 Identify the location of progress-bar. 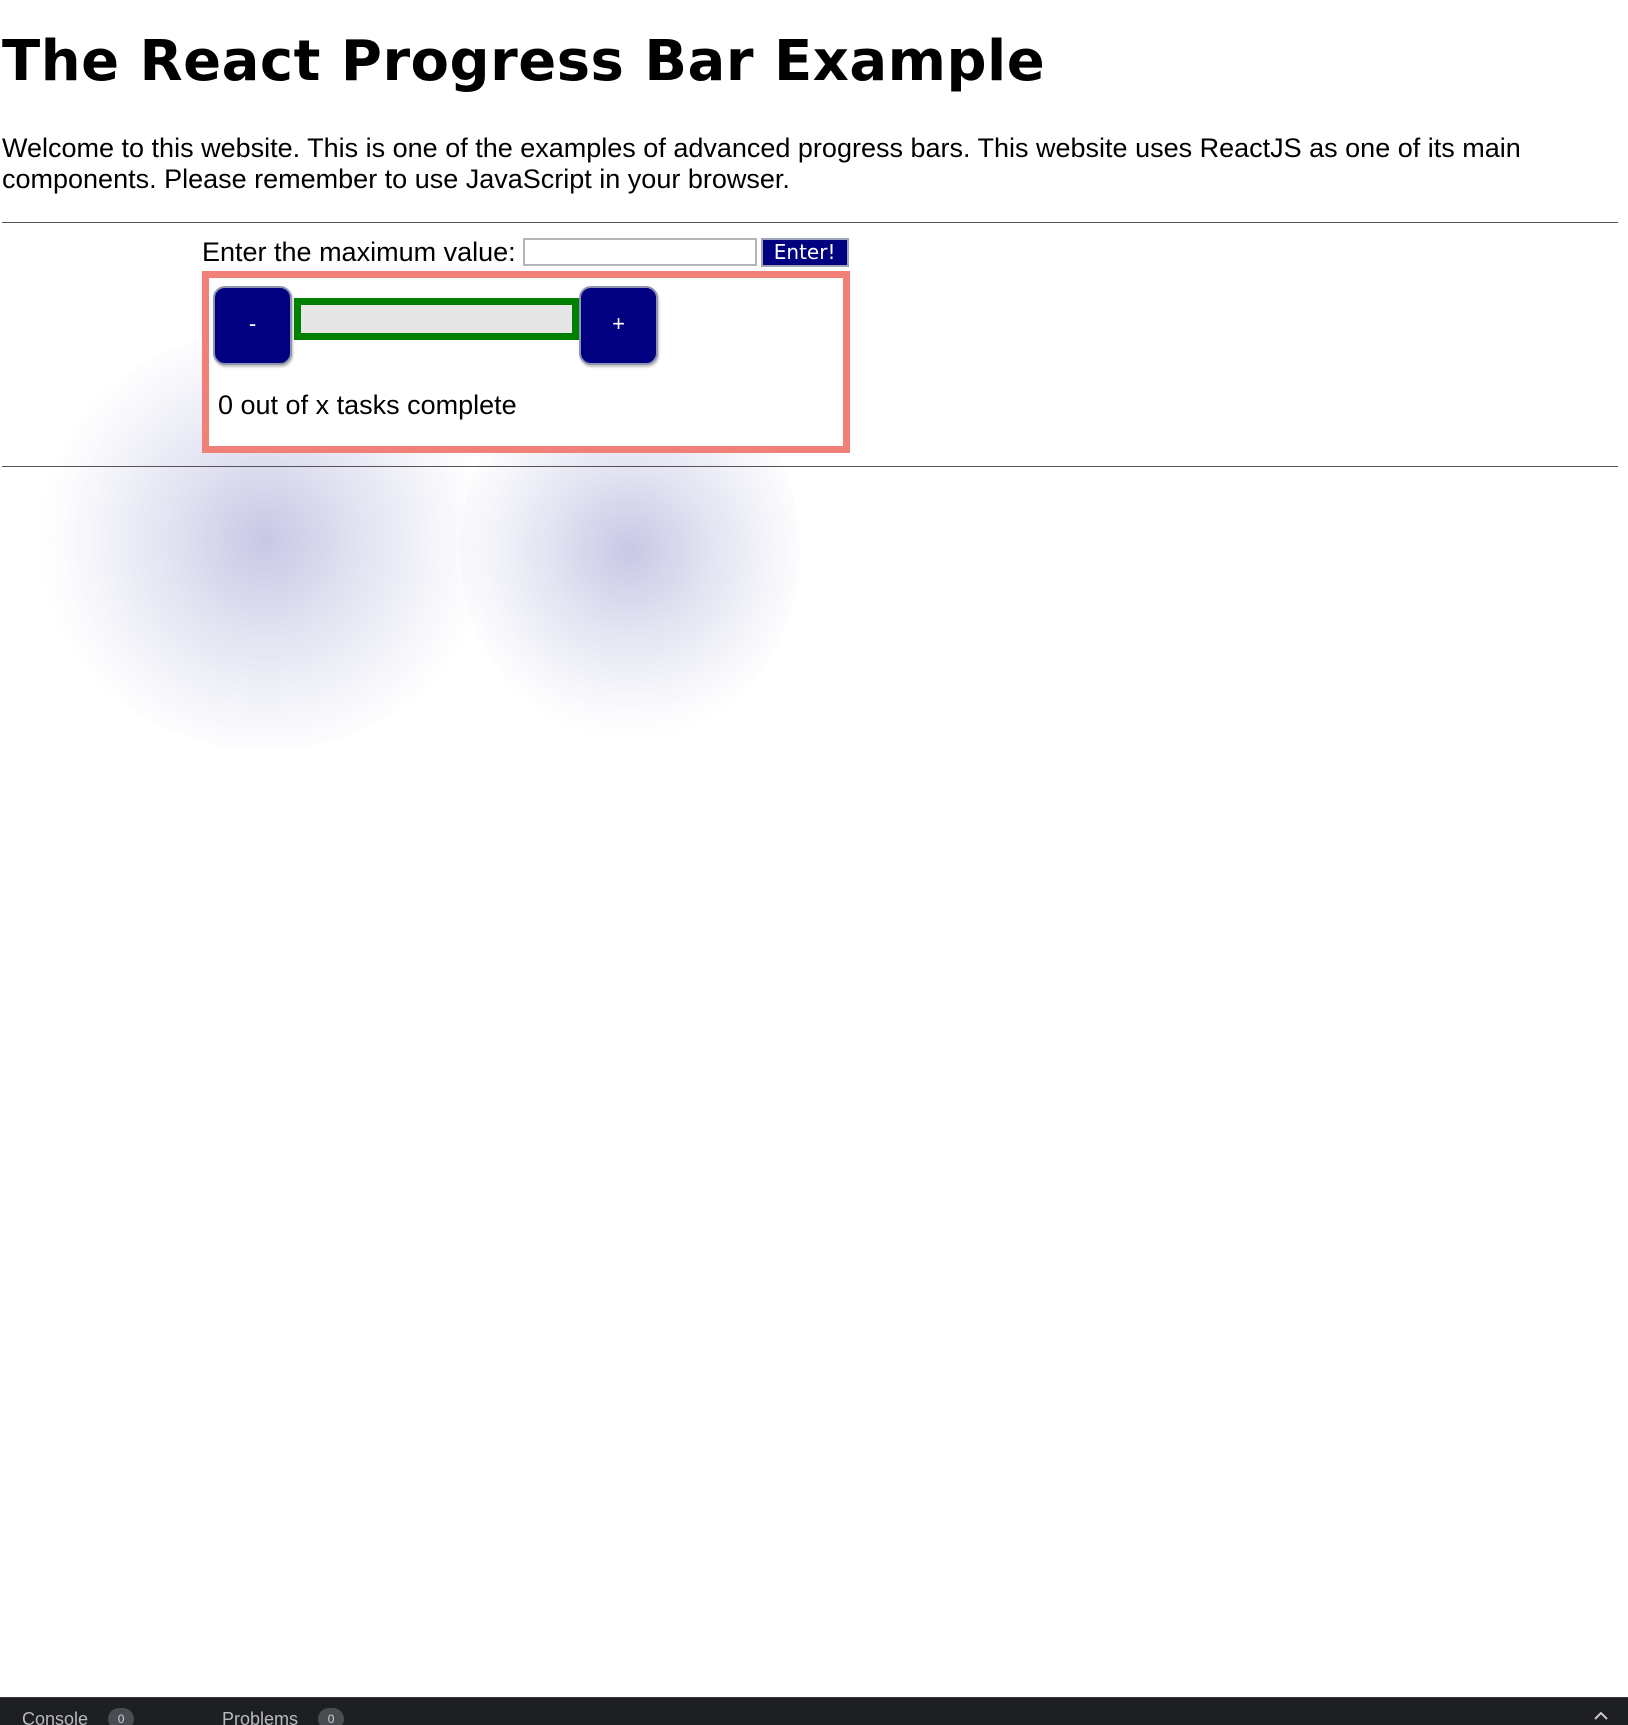
(436, 319).